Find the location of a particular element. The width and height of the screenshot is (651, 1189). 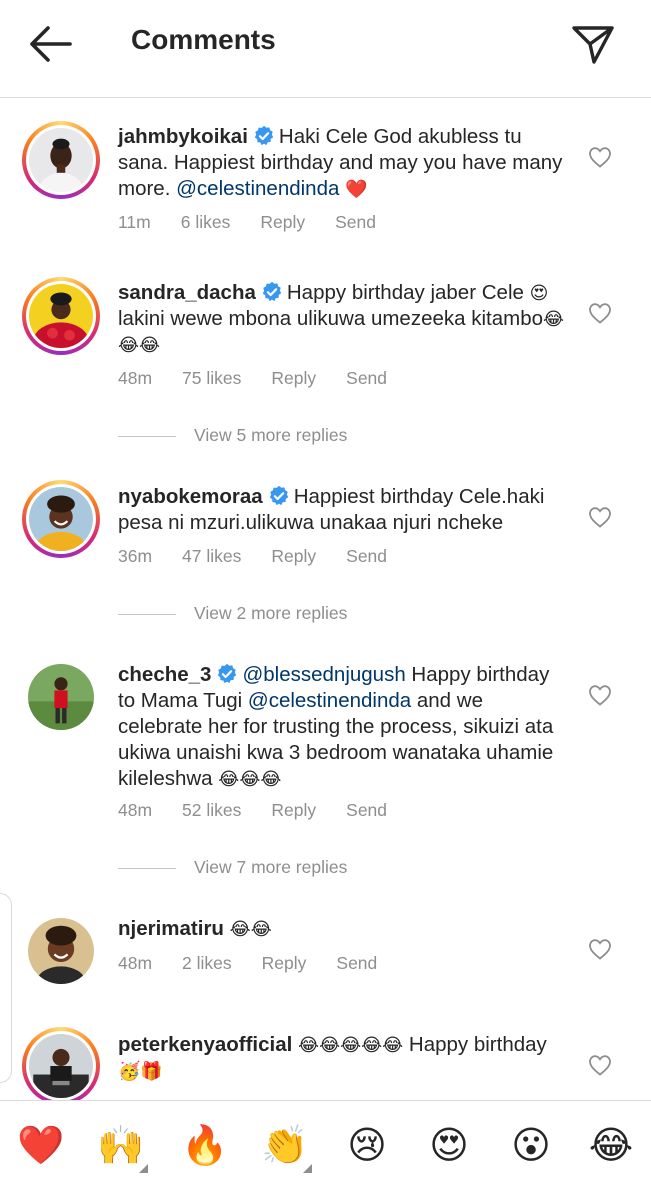

comment-time: 11m is located at coordinates (134, 222).